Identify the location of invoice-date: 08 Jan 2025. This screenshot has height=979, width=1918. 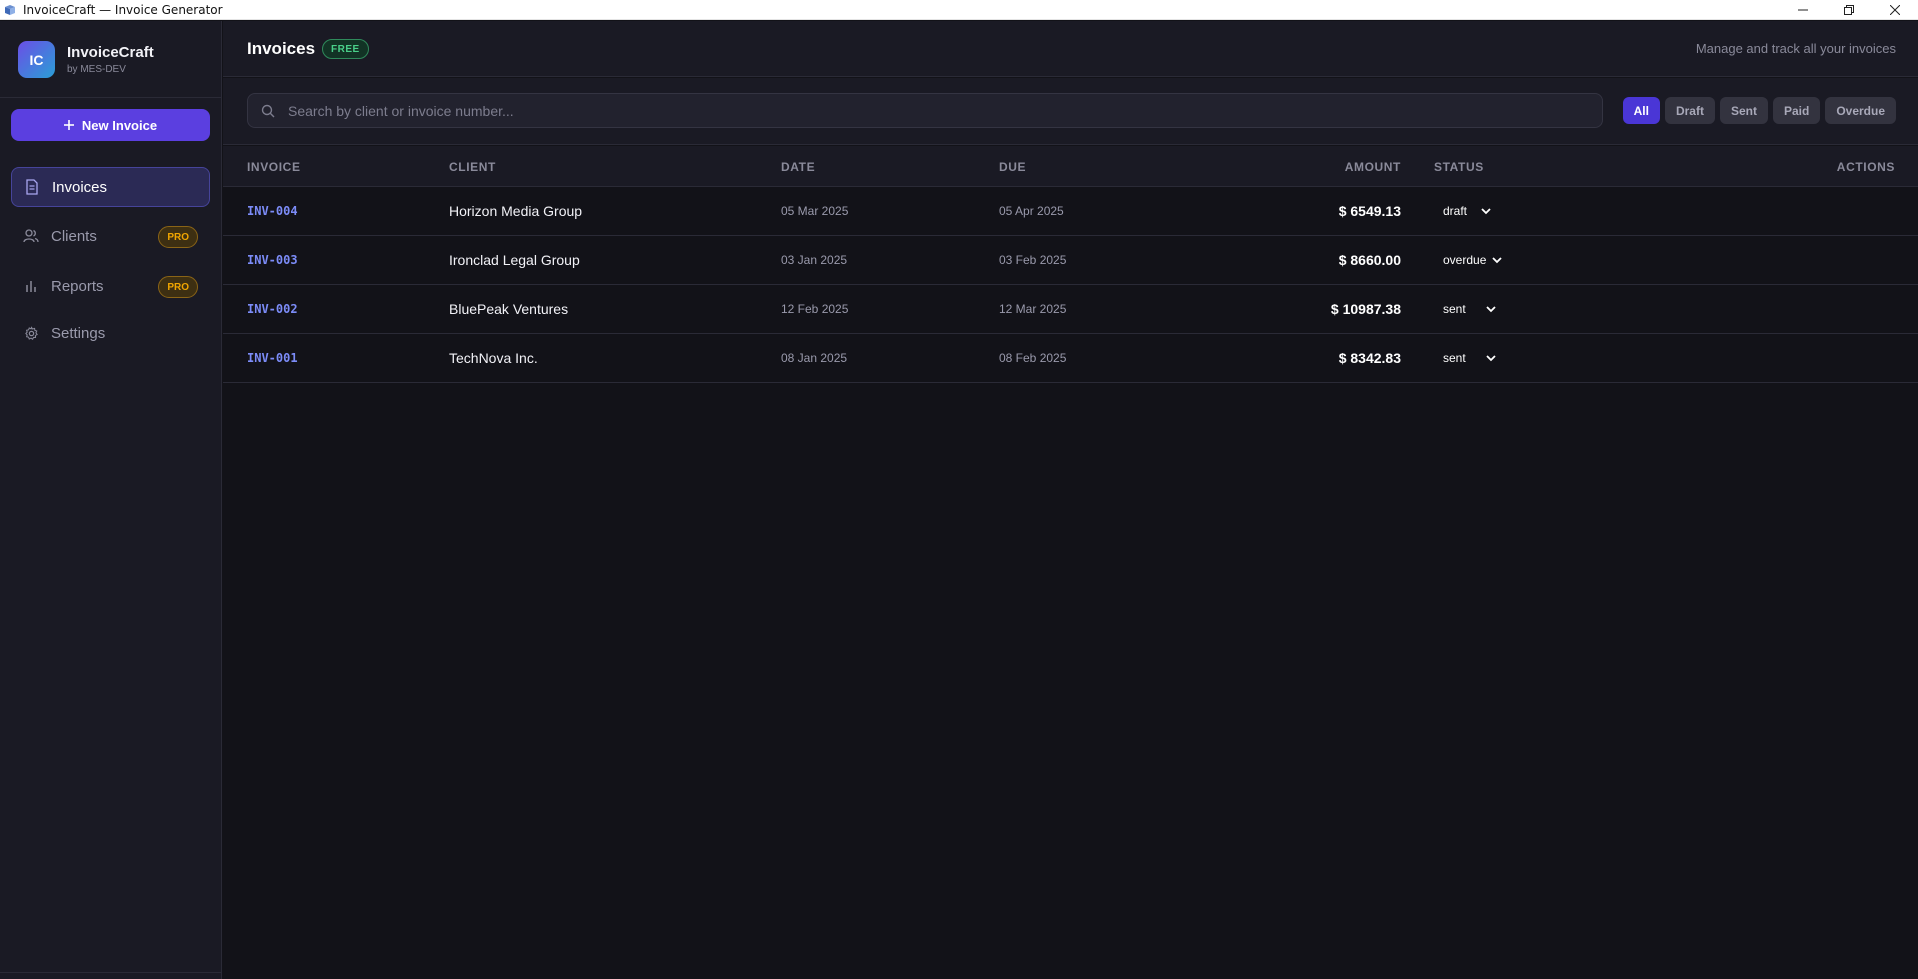
(814, 358).